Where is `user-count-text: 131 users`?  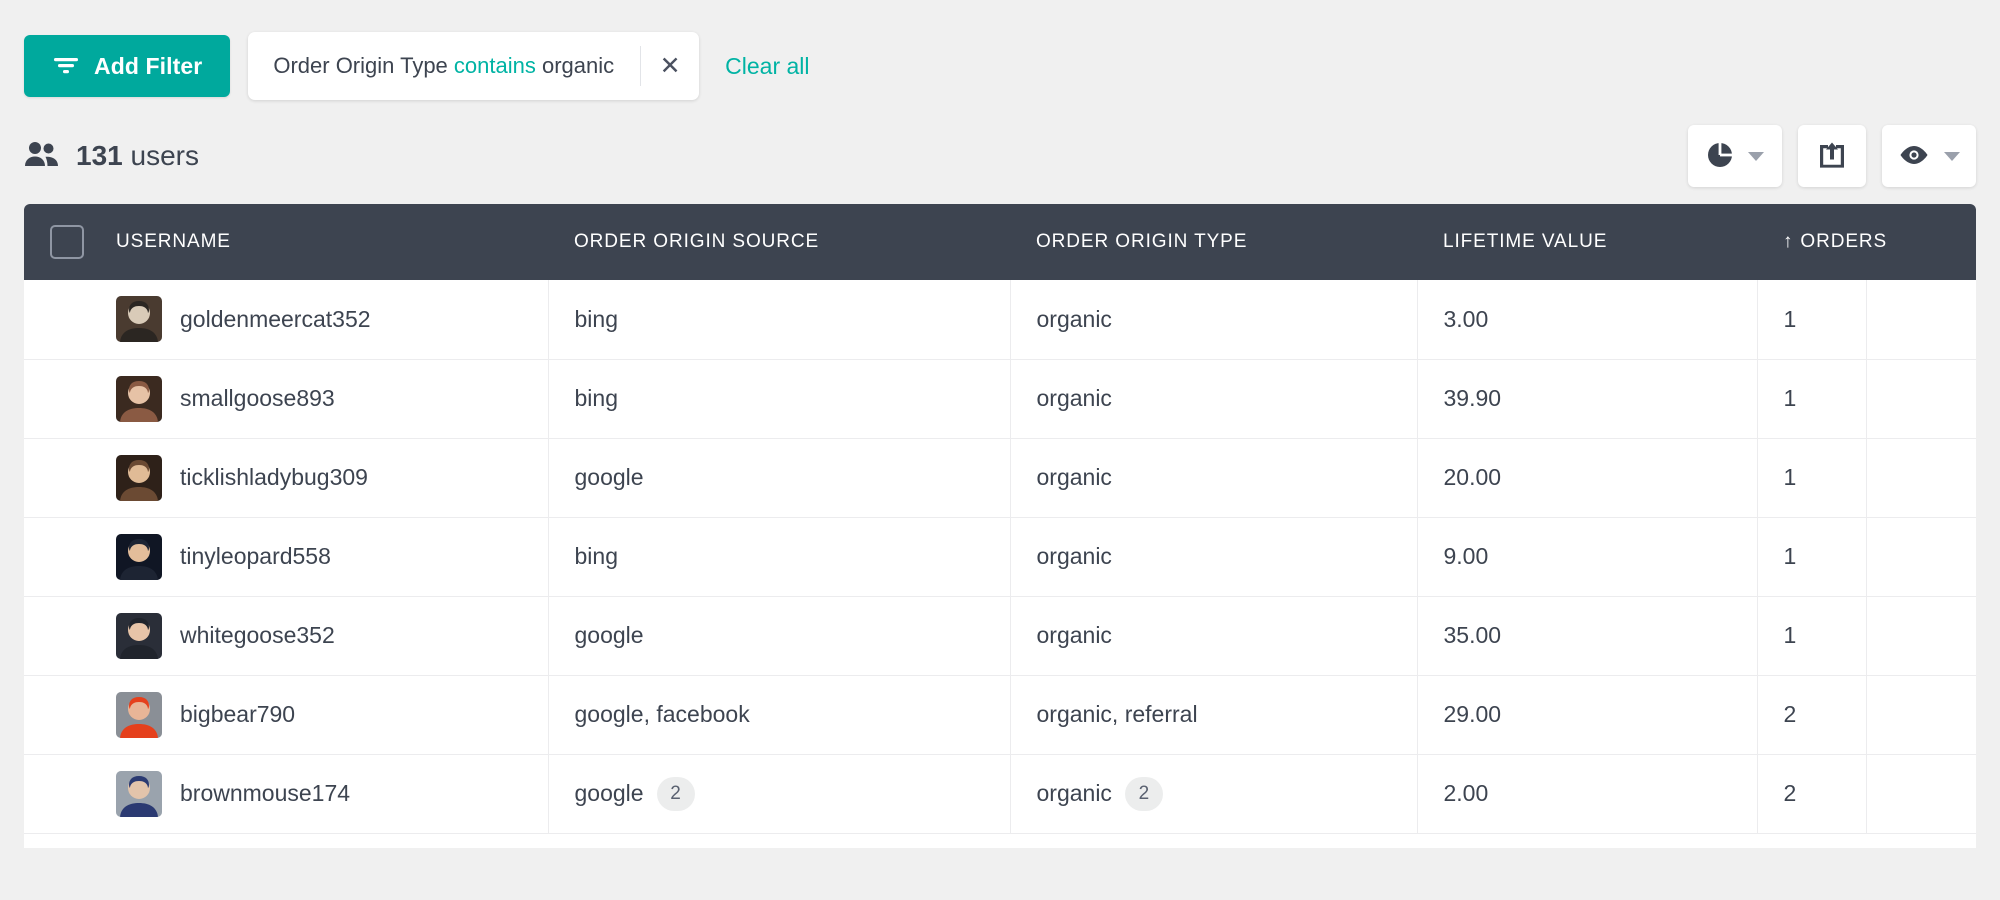
user-count-text: 131 users is located at coordinates (137, 156).